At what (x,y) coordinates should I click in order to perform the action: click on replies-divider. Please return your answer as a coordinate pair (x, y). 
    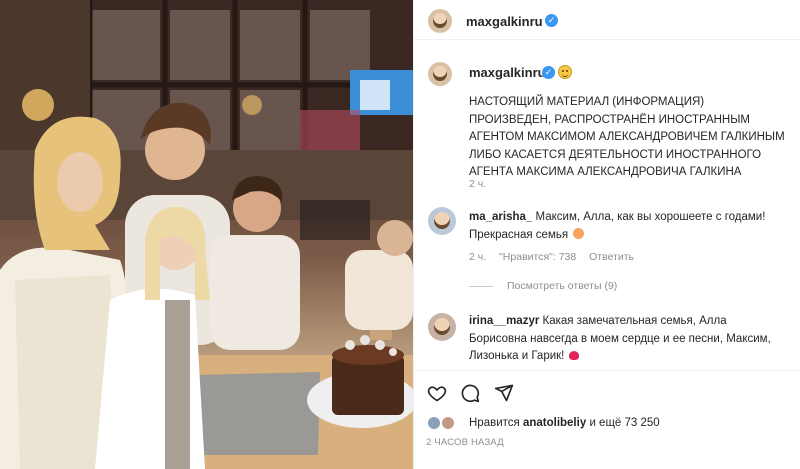
    Looking at the image, I should click on (481, 286).